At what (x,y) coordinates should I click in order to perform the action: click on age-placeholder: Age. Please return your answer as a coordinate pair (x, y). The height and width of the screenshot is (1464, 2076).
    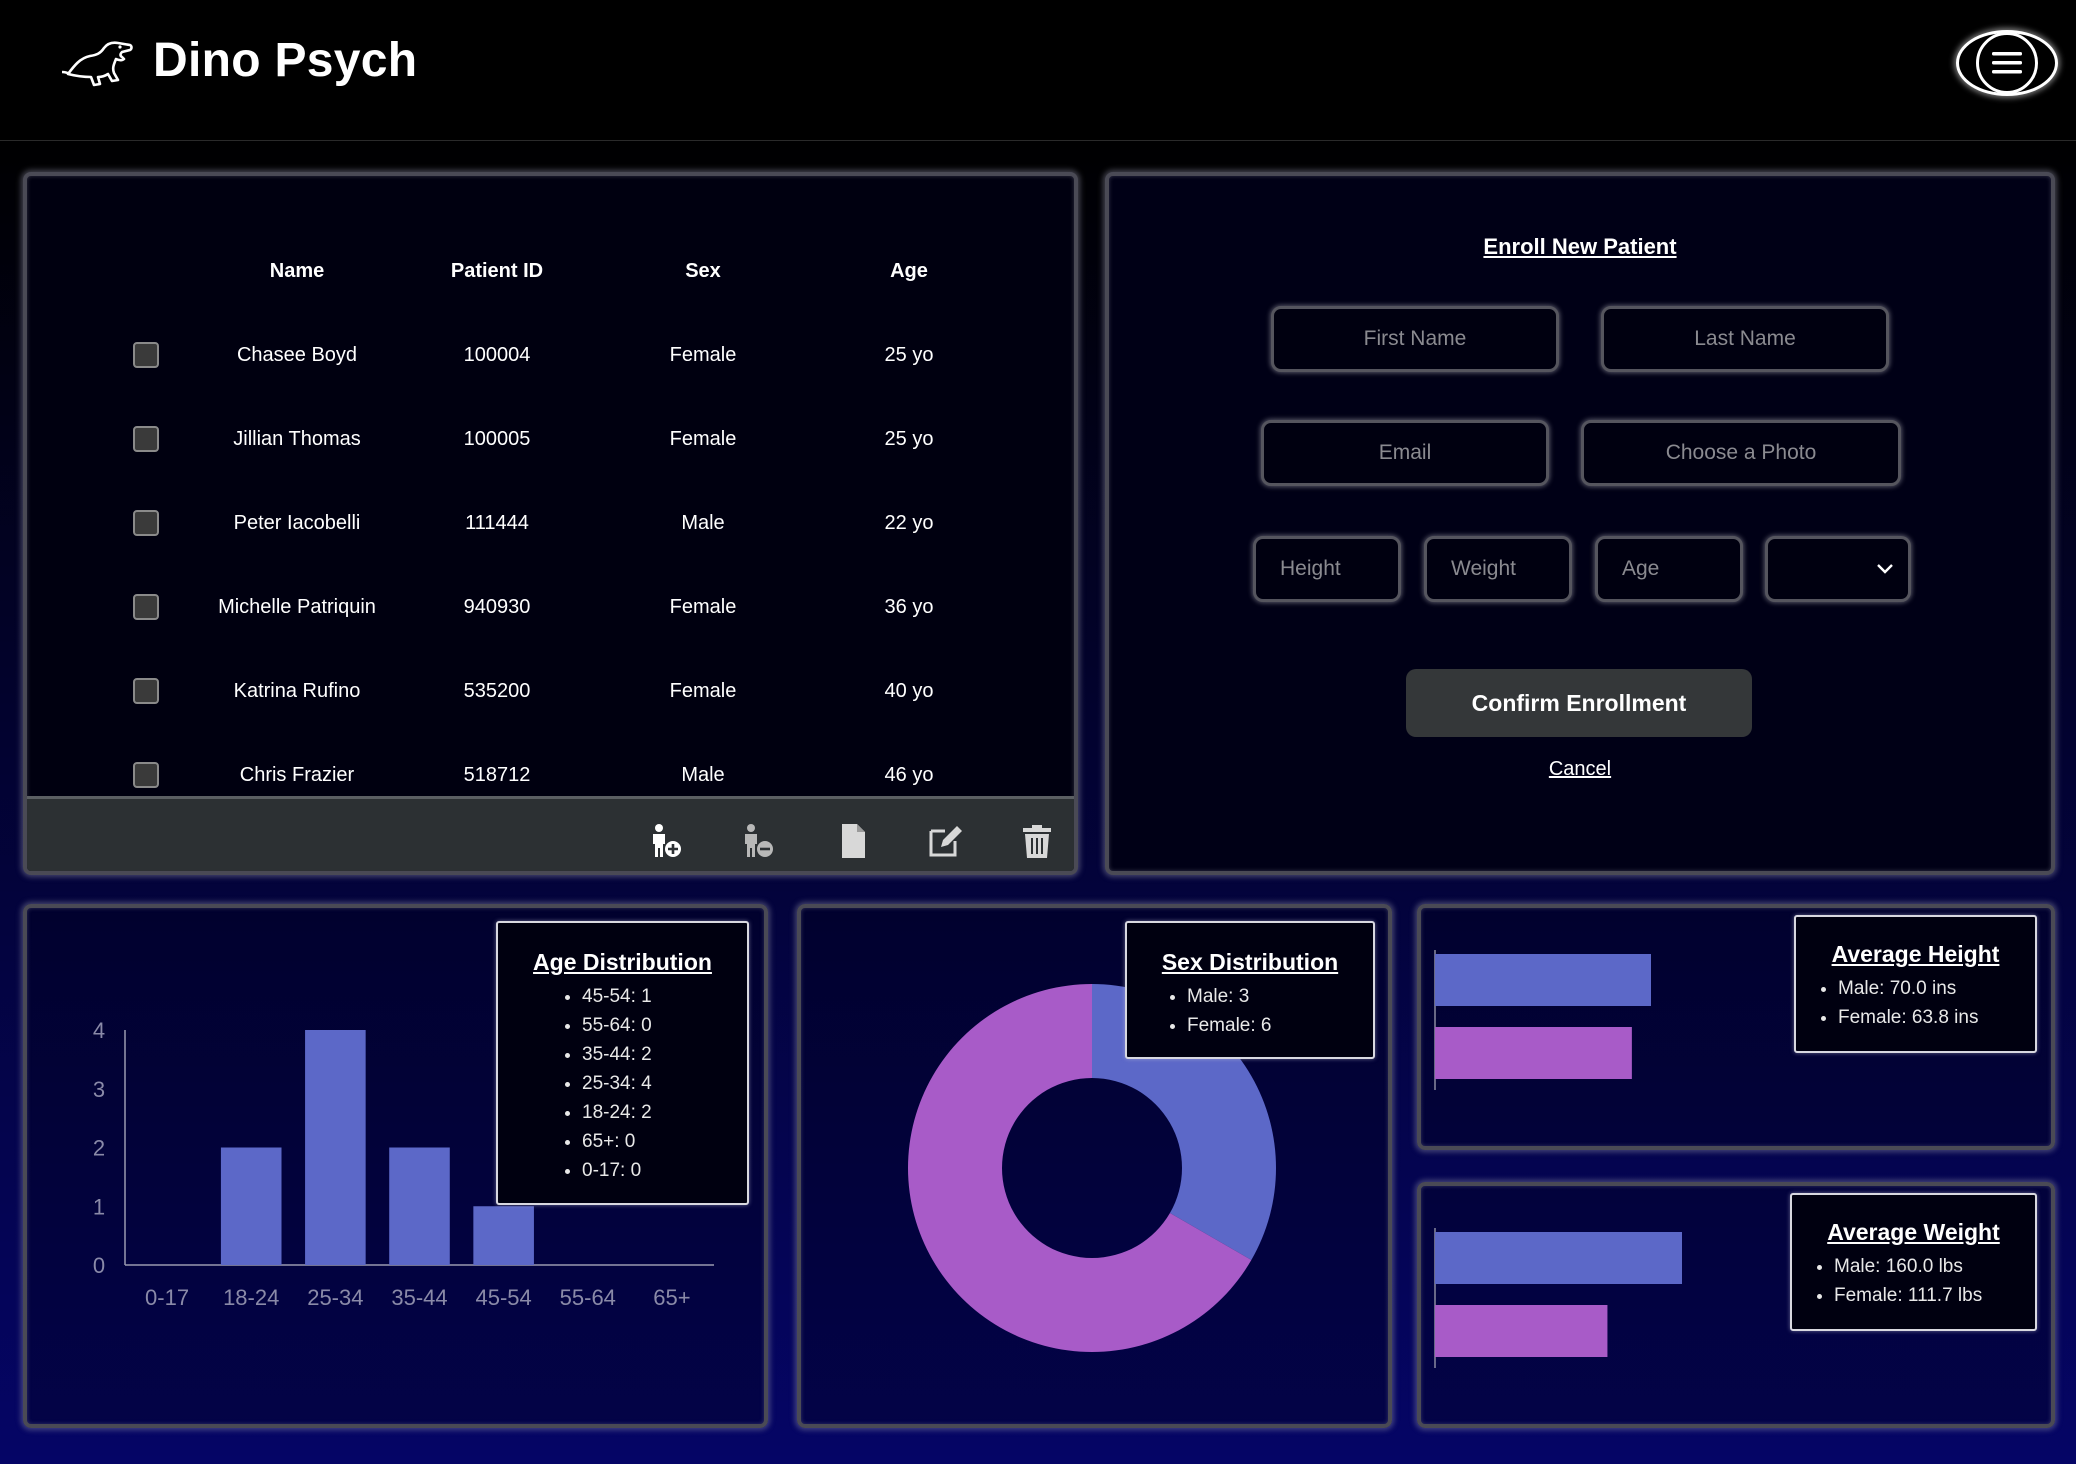
    Looking at the image, I should click on (1641, 568).